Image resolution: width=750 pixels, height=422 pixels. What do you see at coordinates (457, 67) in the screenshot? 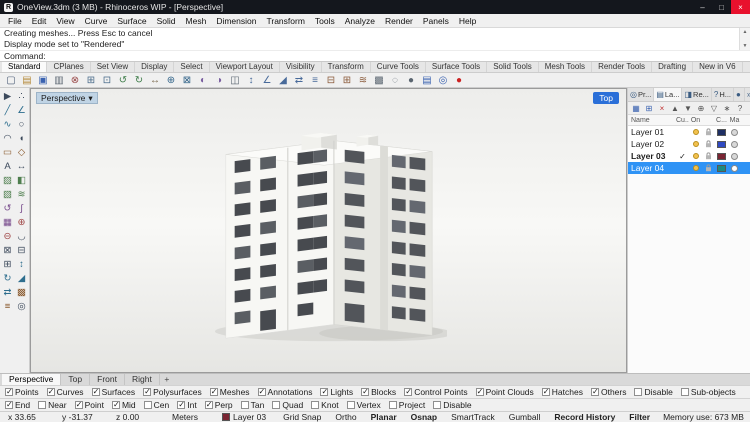
I see `toolbar-tab: Surface Tools` at bounding box center [457, 67].